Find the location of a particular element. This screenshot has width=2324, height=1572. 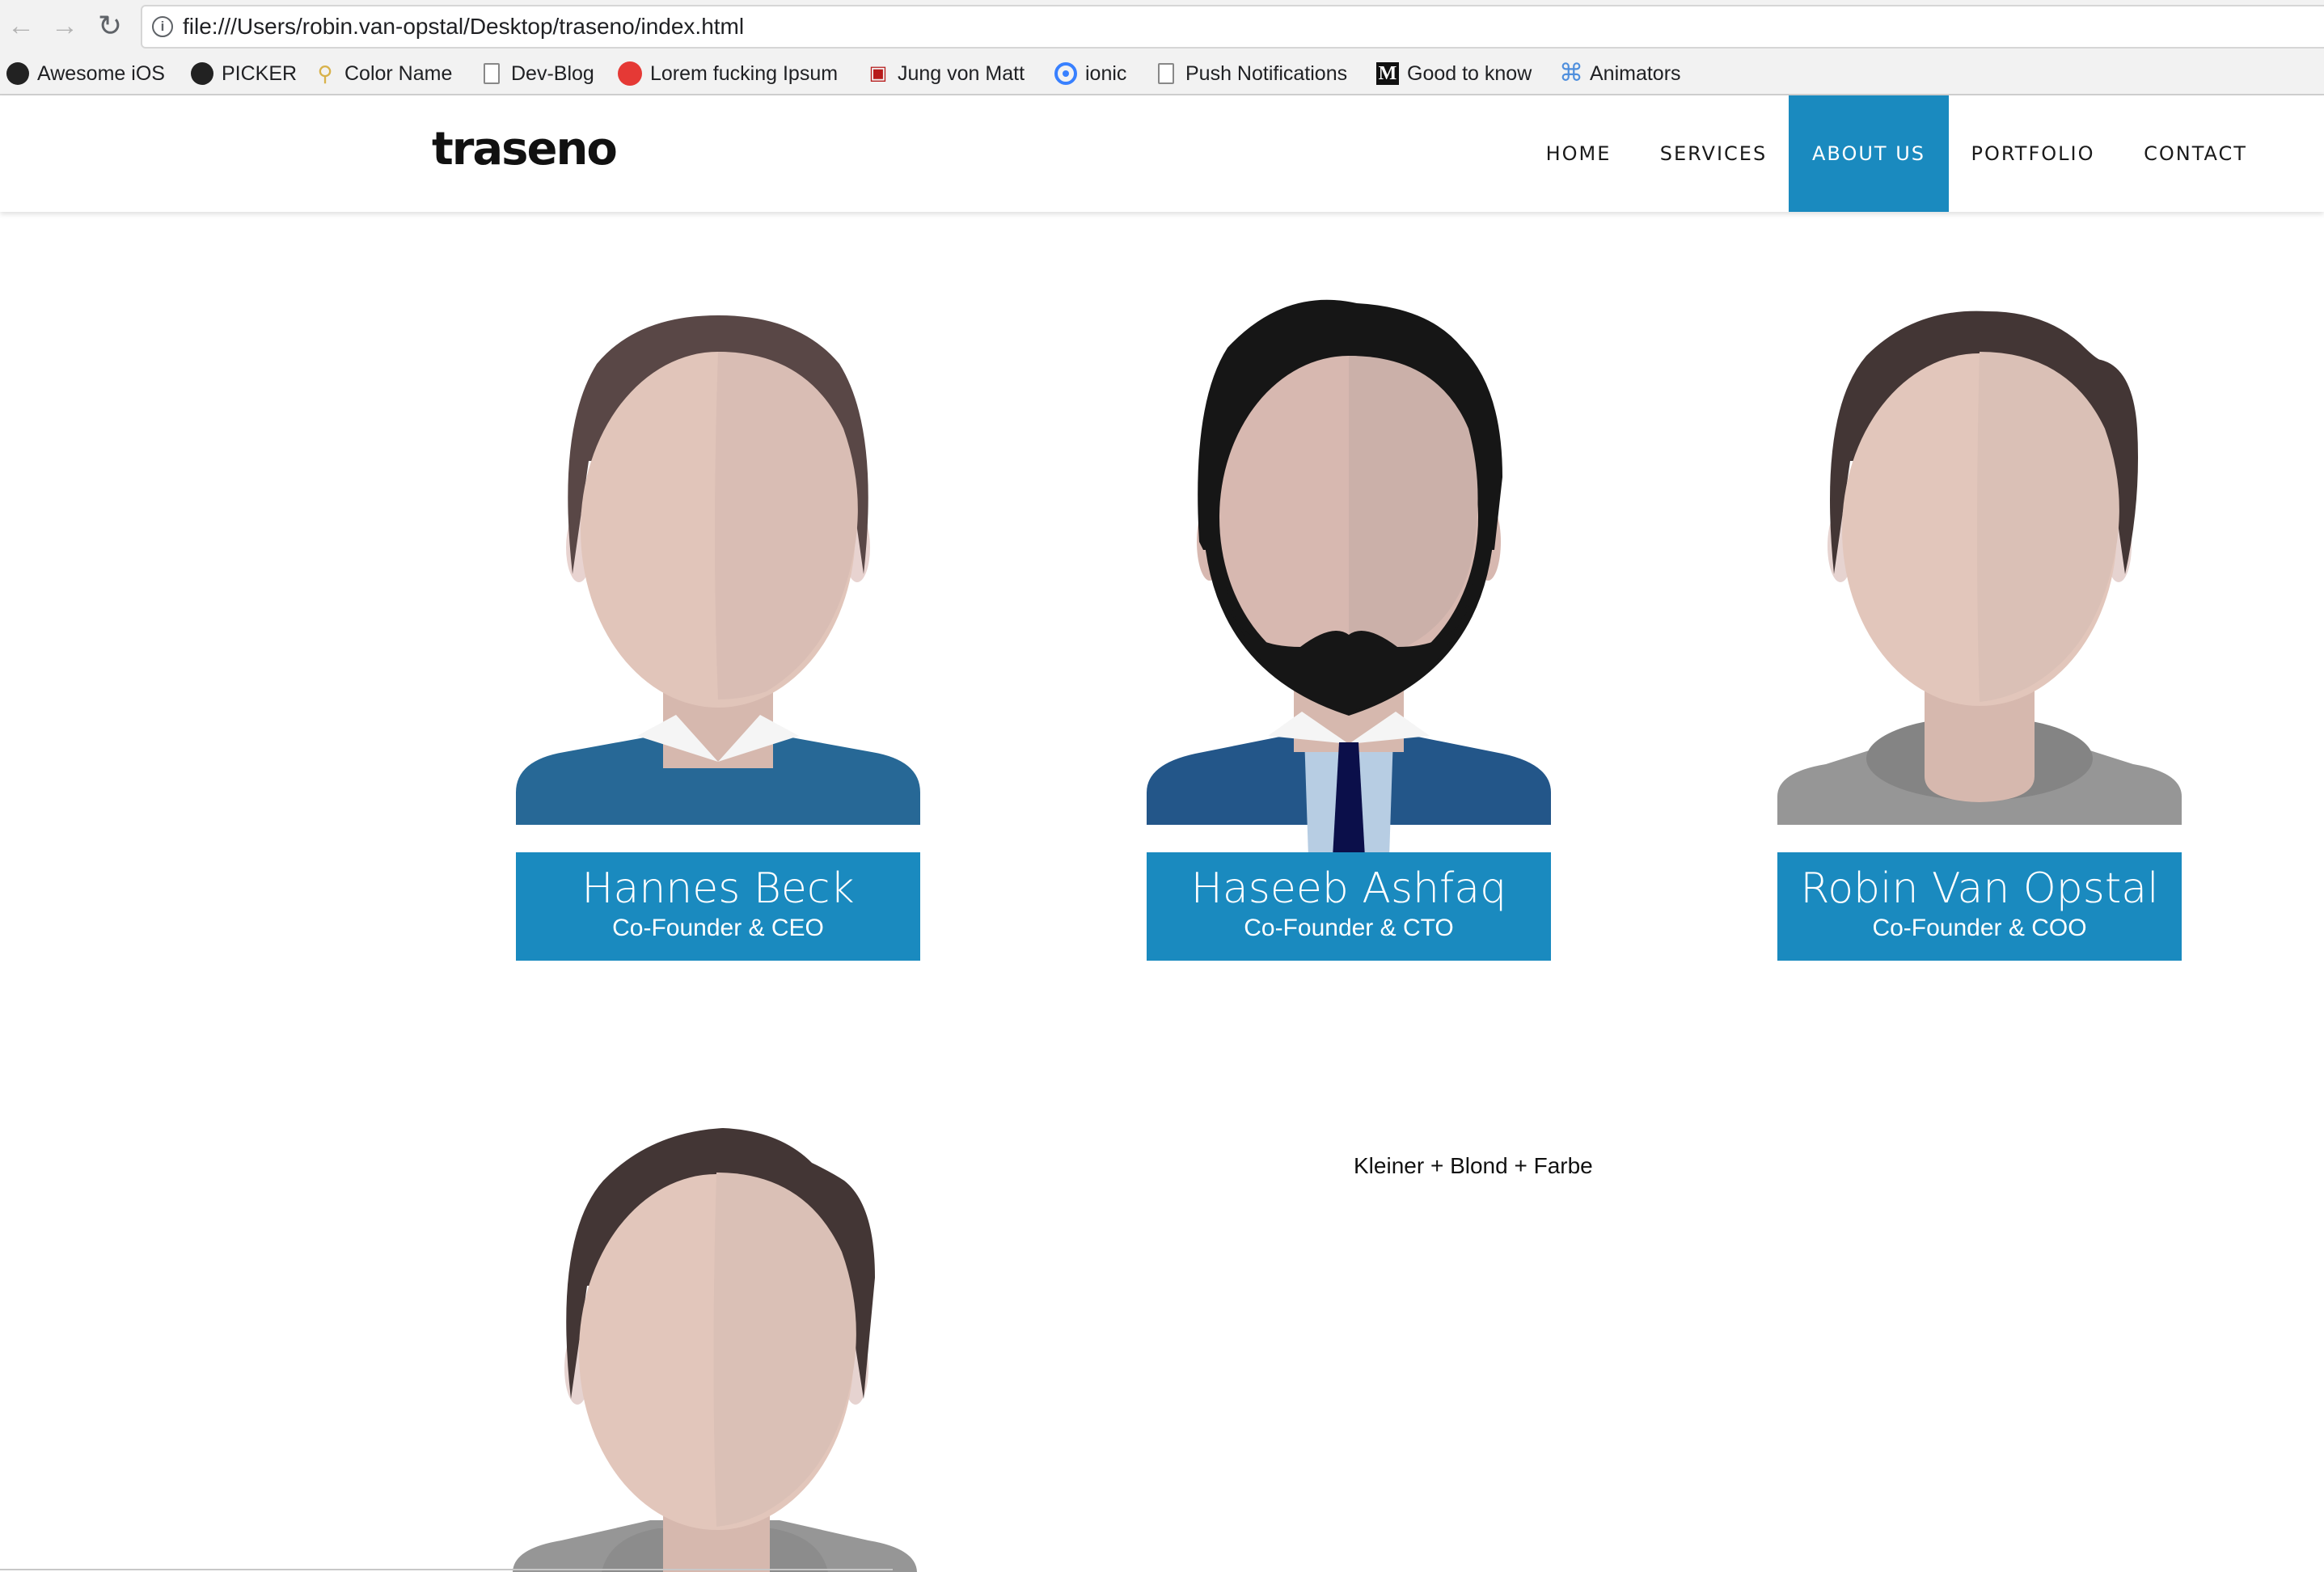

bookmark-label: Animators is located at coordinates (1635, 73).